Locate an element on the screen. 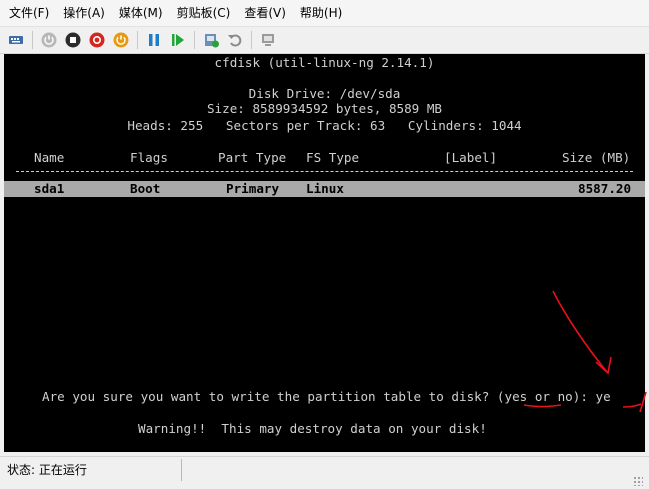 The width and height of the screenshot is (649, 489). menu-action: 操作(A) is located at coordinates (84, 13).